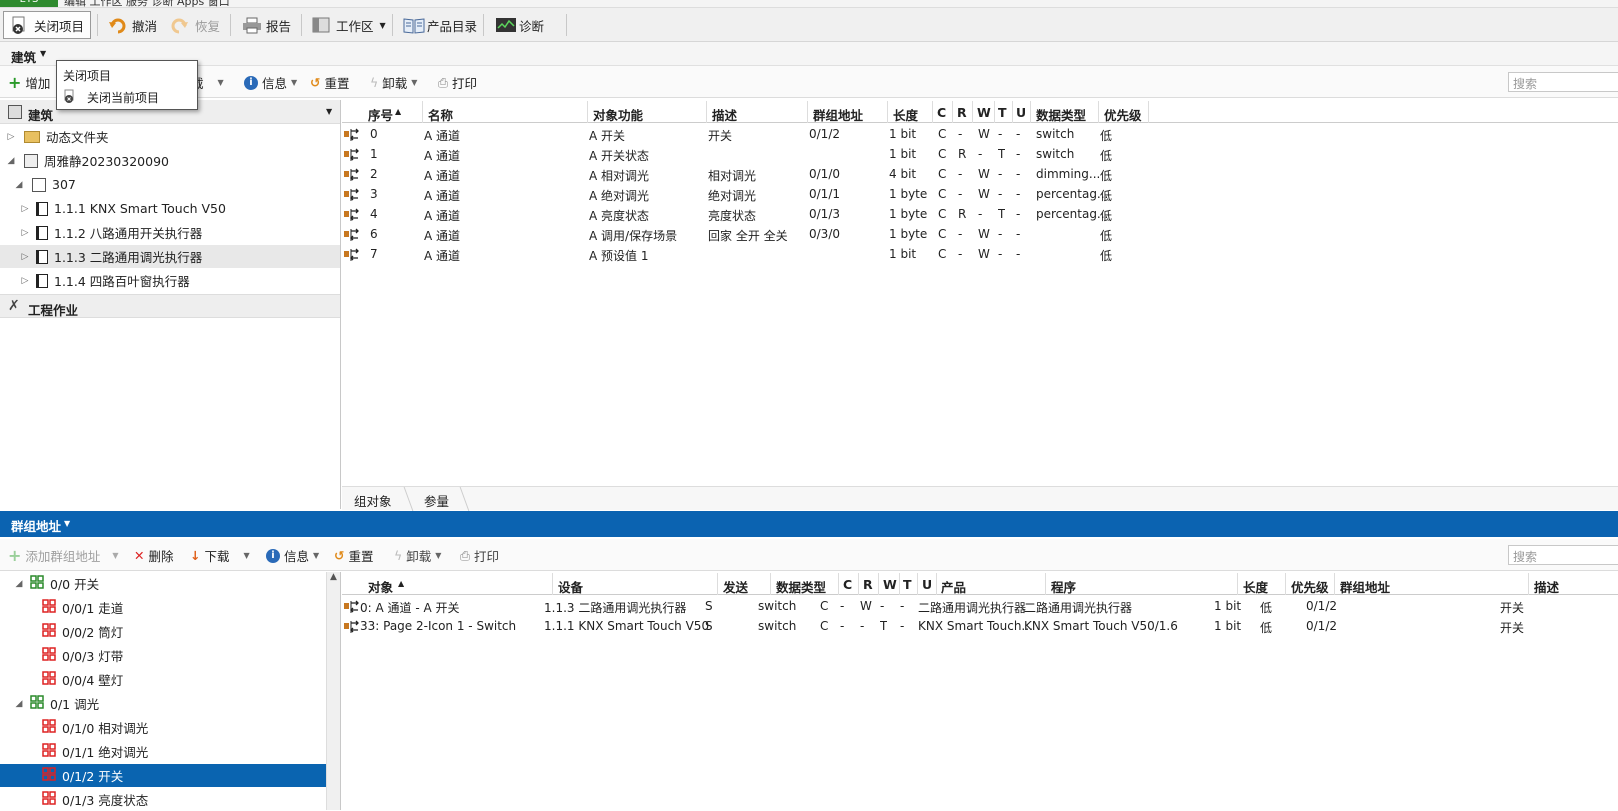  Describe the element at coordinates (170, 306) in the screenshot. I see `work-section-header: ✗ 工程作业` at that location.